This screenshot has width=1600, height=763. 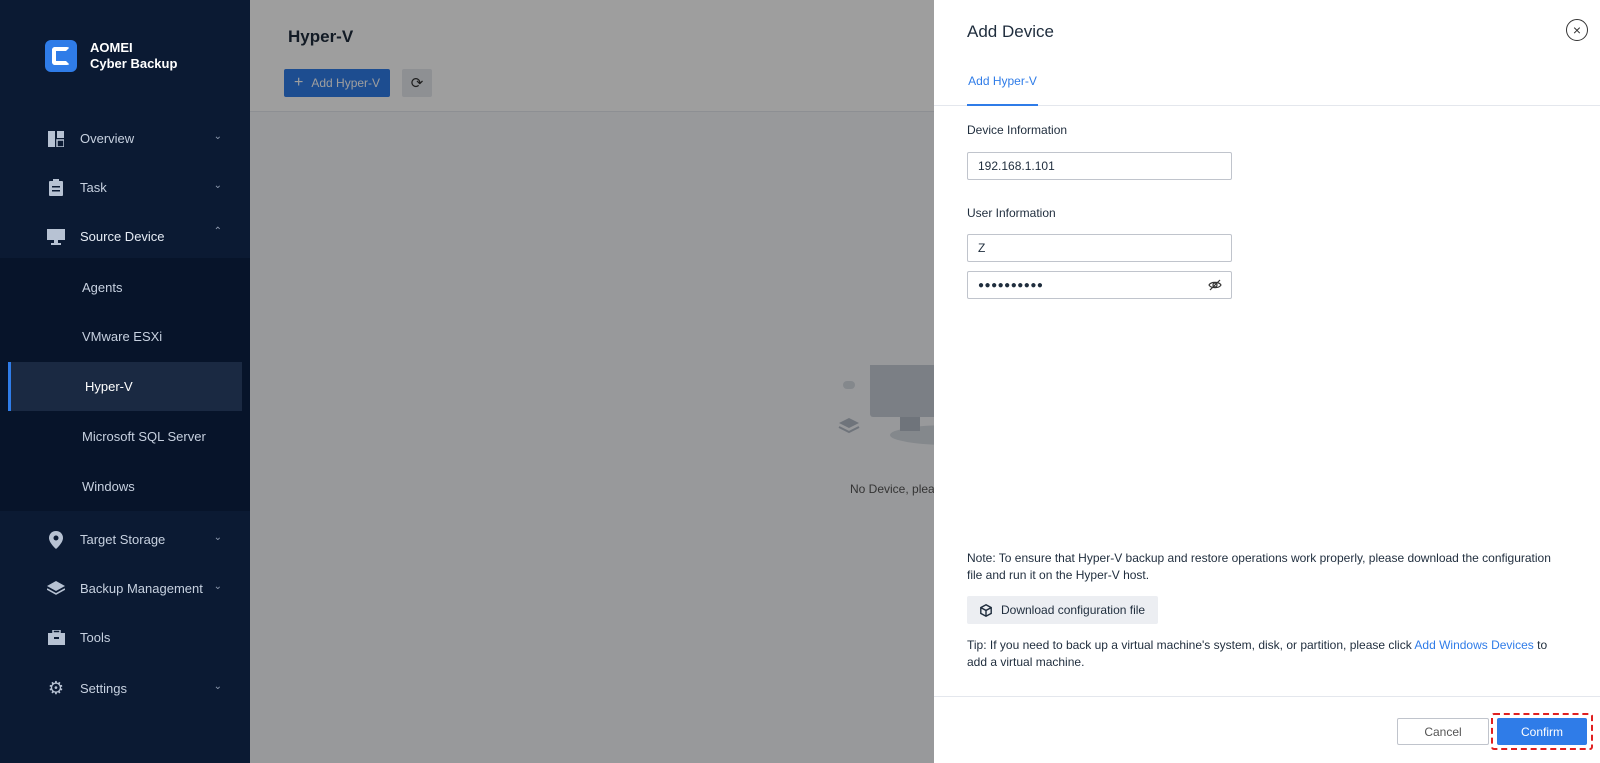 What do you see at coordinates (217, 231) in the screenshot?
I see `chevron-up-icon: ⌃` at bounding box center [217, 231].